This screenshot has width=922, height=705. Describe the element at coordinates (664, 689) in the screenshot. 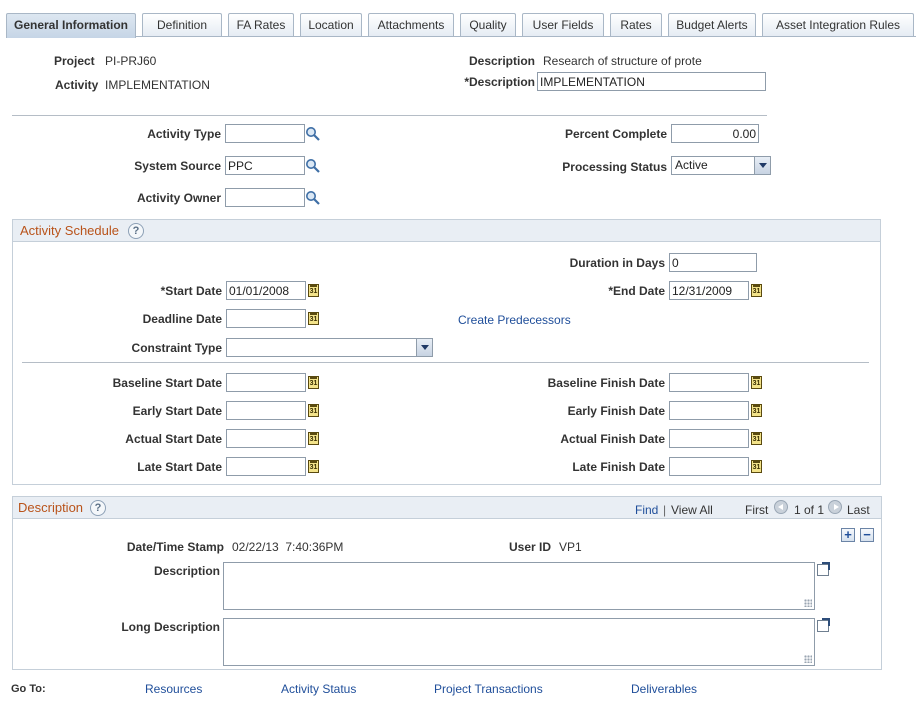

I see `goto-deliverables-link: Deliverables` at that location.